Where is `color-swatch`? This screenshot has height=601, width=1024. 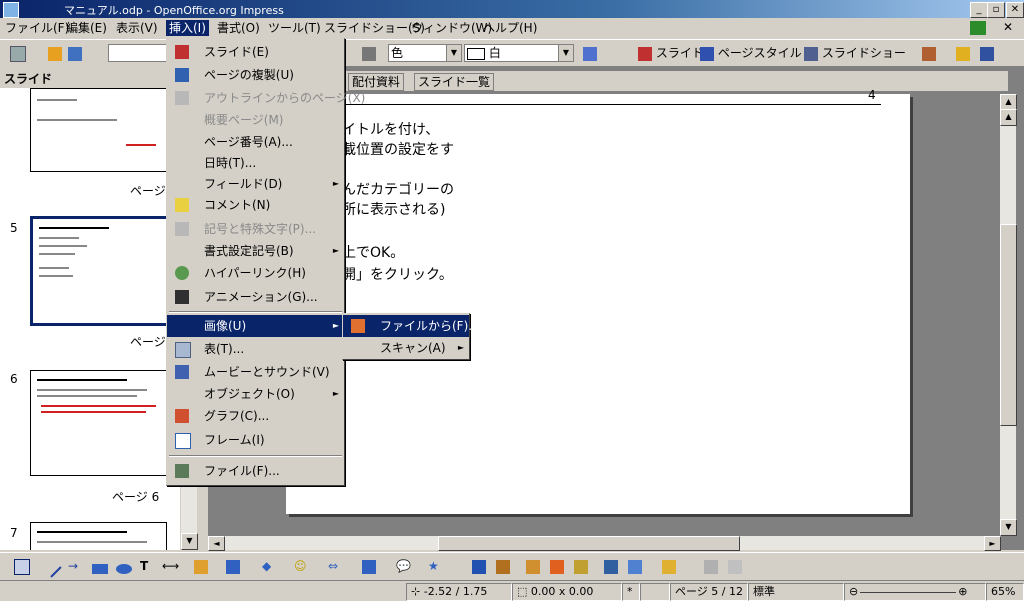
color-swatch is located at coordinates (476, 53).